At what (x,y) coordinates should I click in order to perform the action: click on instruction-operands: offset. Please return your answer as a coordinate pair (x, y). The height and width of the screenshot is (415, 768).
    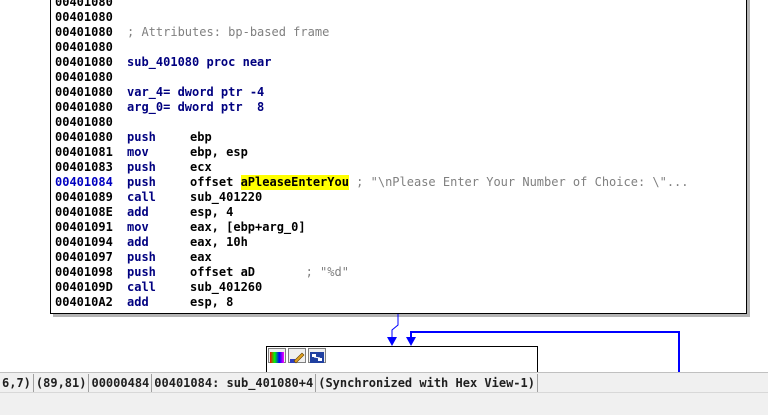
    Looking at the image, I should click on (215, 182).